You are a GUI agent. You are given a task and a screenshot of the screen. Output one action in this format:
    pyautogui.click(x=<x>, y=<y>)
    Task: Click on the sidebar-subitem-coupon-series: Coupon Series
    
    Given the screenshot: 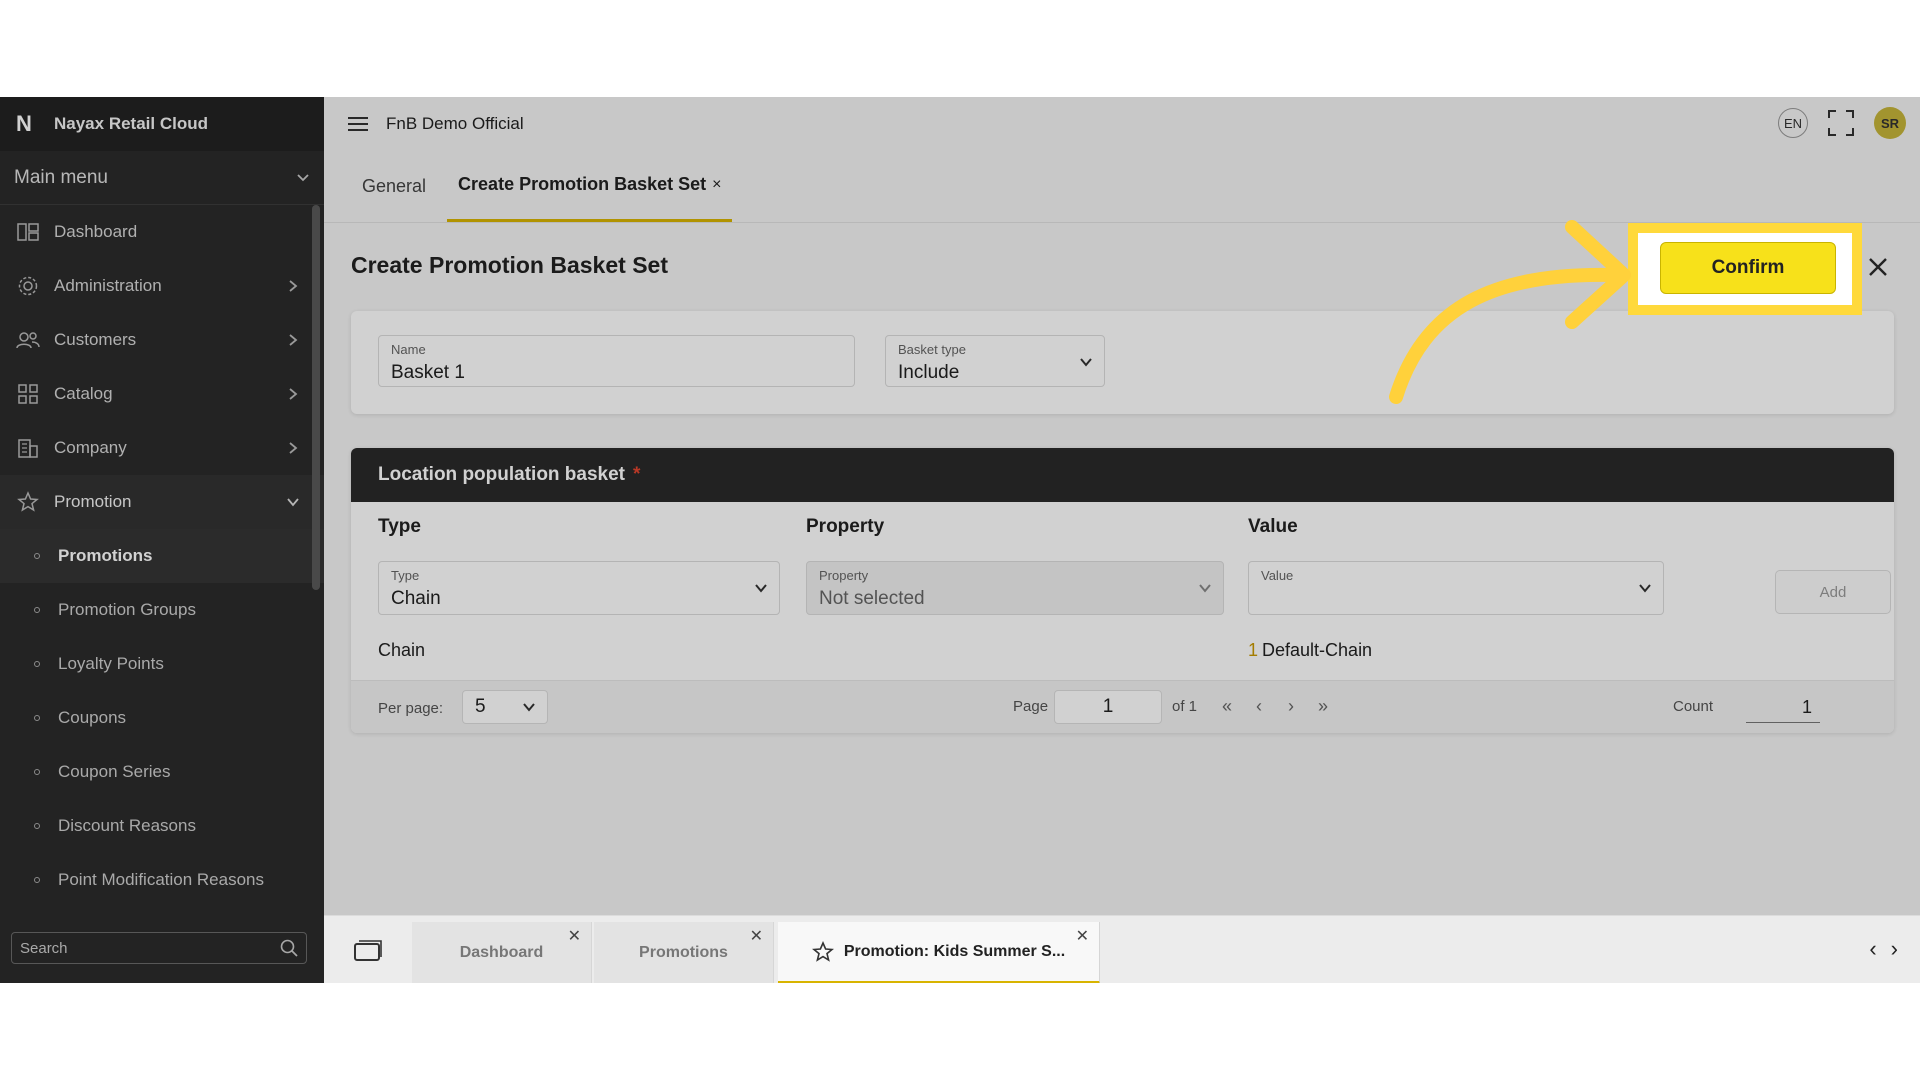 What is the action you would take?
    pyautogui.click(x=162, y=772)
    